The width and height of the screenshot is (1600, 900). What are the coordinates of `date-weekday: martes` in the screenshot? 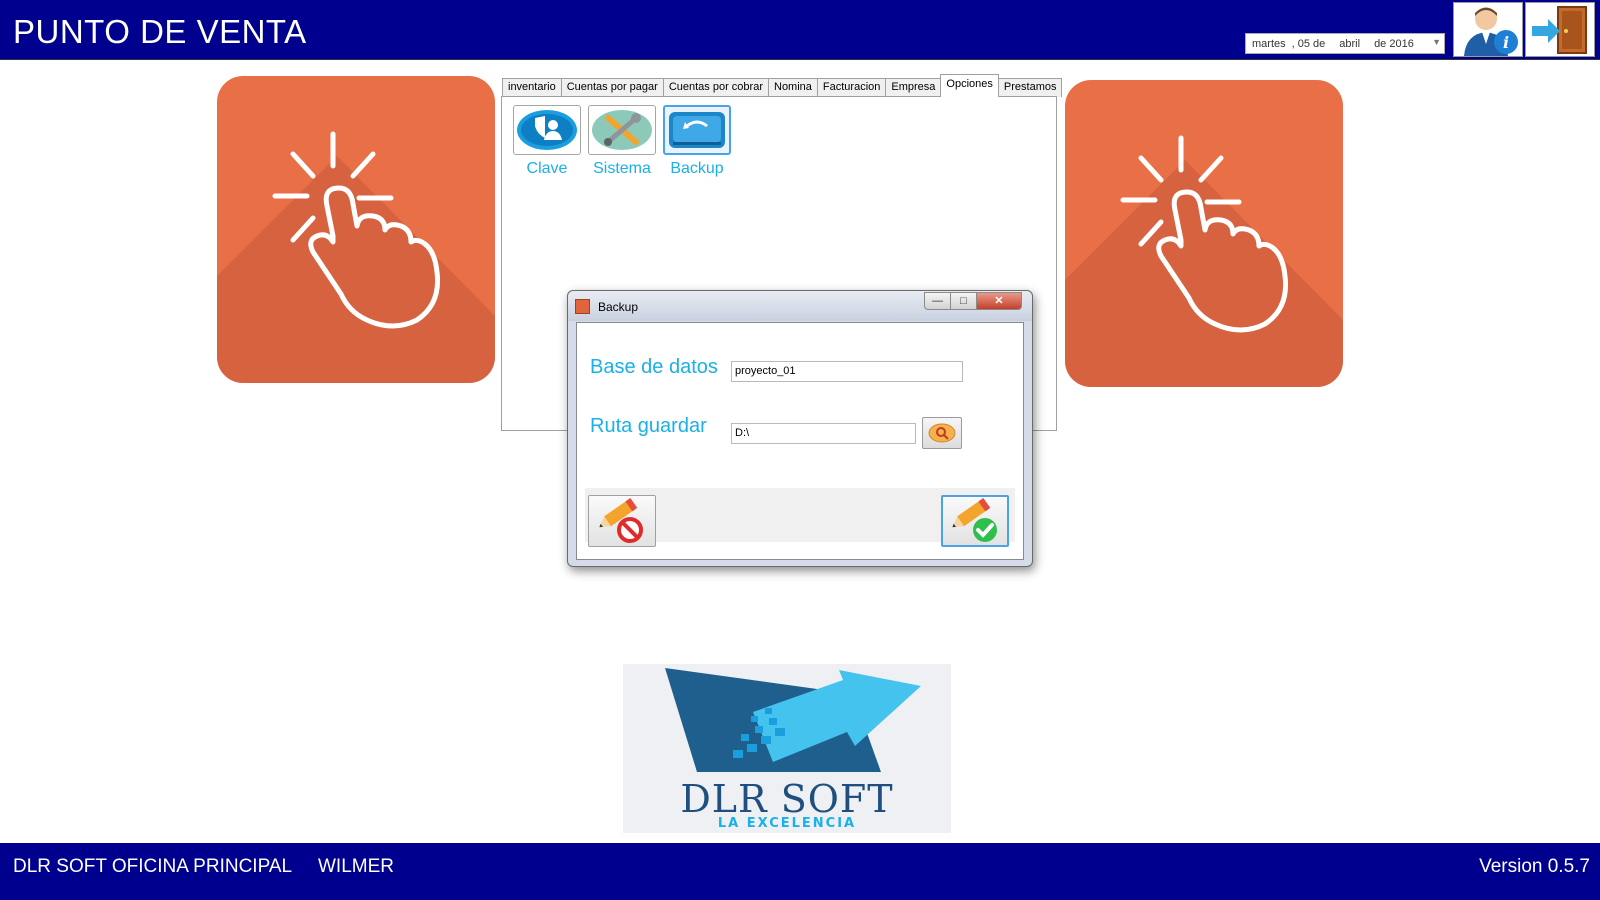 It's located at (1269, 43).